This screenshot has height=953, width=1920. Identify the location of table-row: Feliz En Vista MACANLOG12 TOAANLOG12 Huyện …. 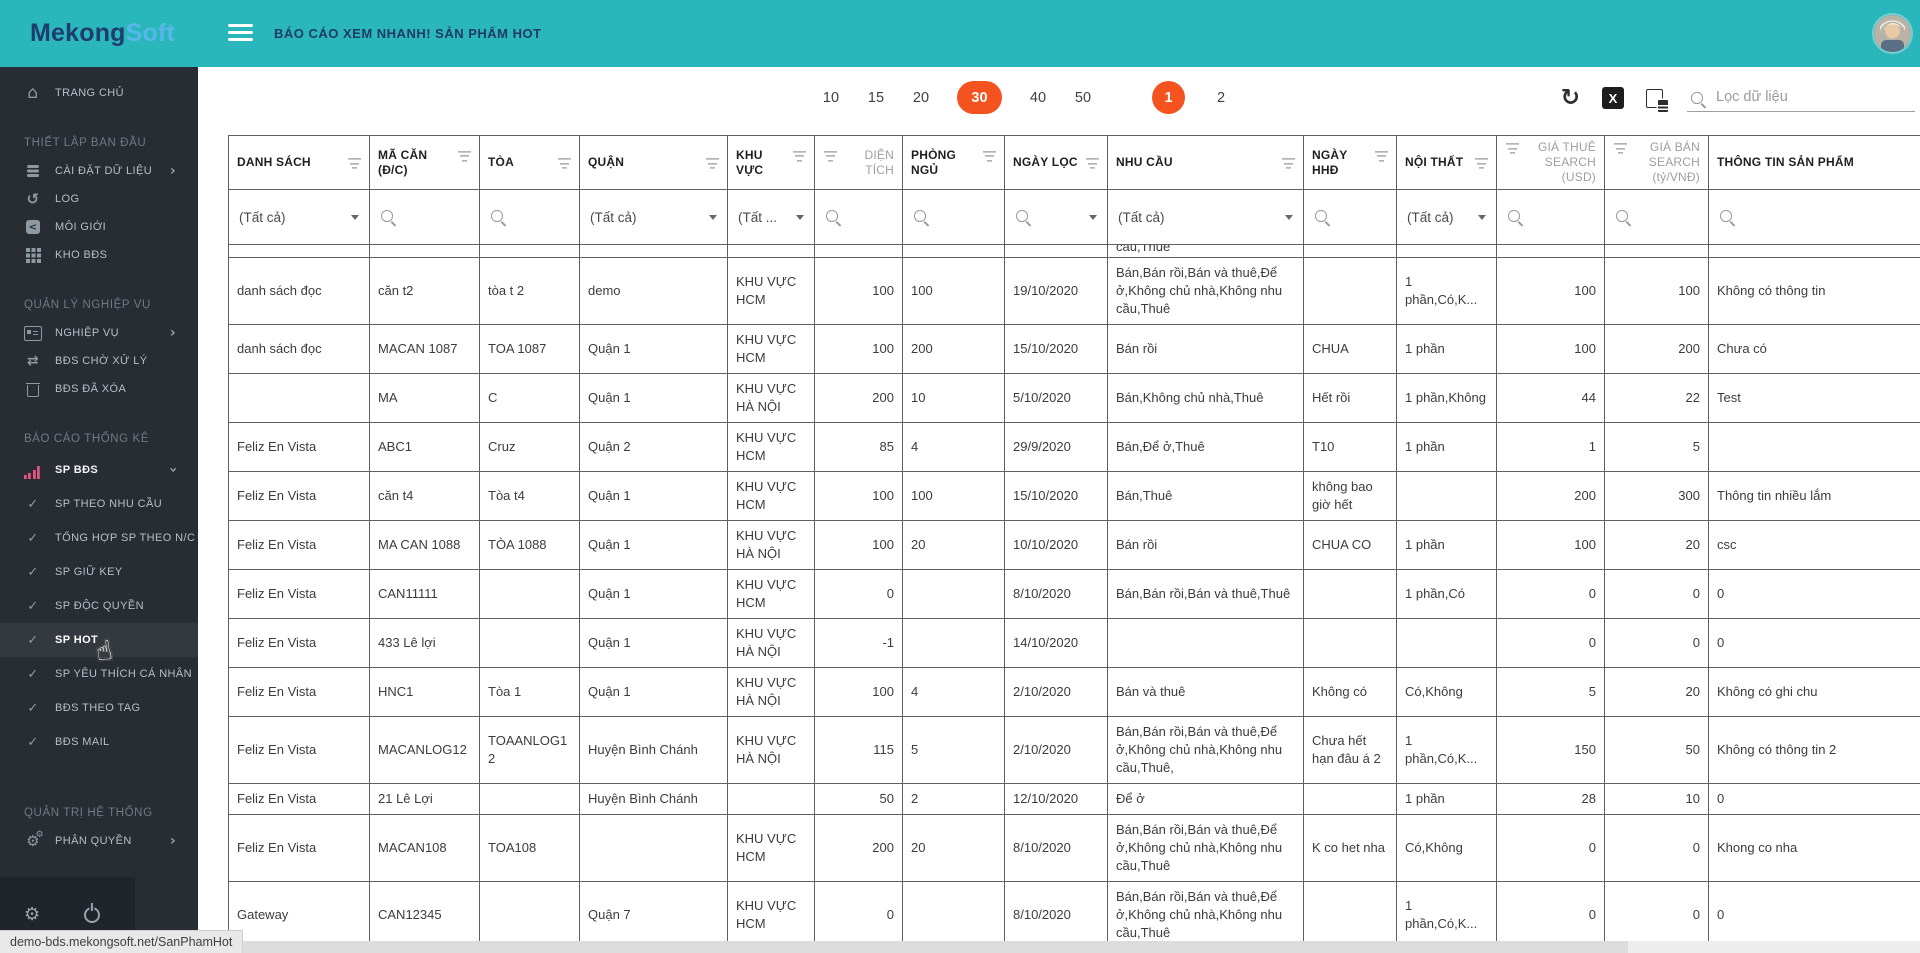
(1074, 750).